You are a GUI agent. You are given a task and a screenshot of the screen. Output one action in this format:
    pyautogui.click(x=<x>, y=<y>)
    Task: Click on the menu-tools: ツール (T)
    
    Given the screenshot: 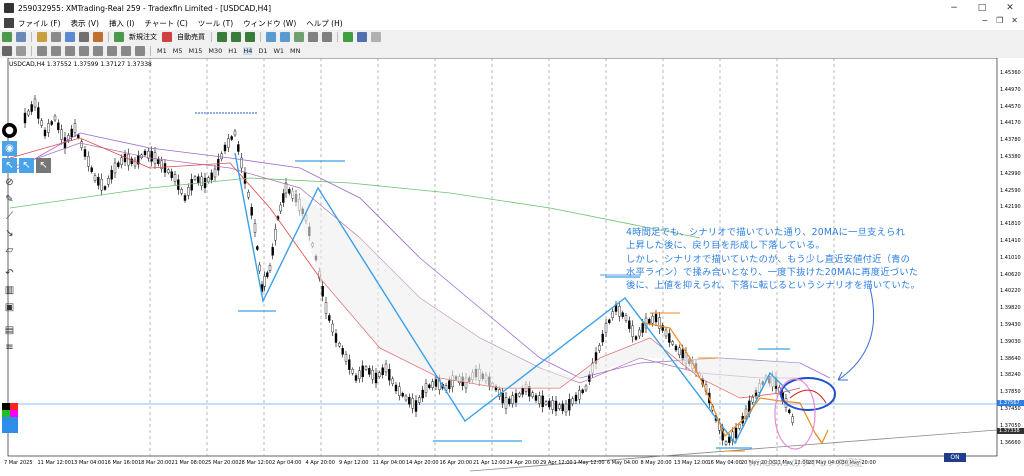 What is the action you would take?
    pyautogui.click(x=215, y=23)
    